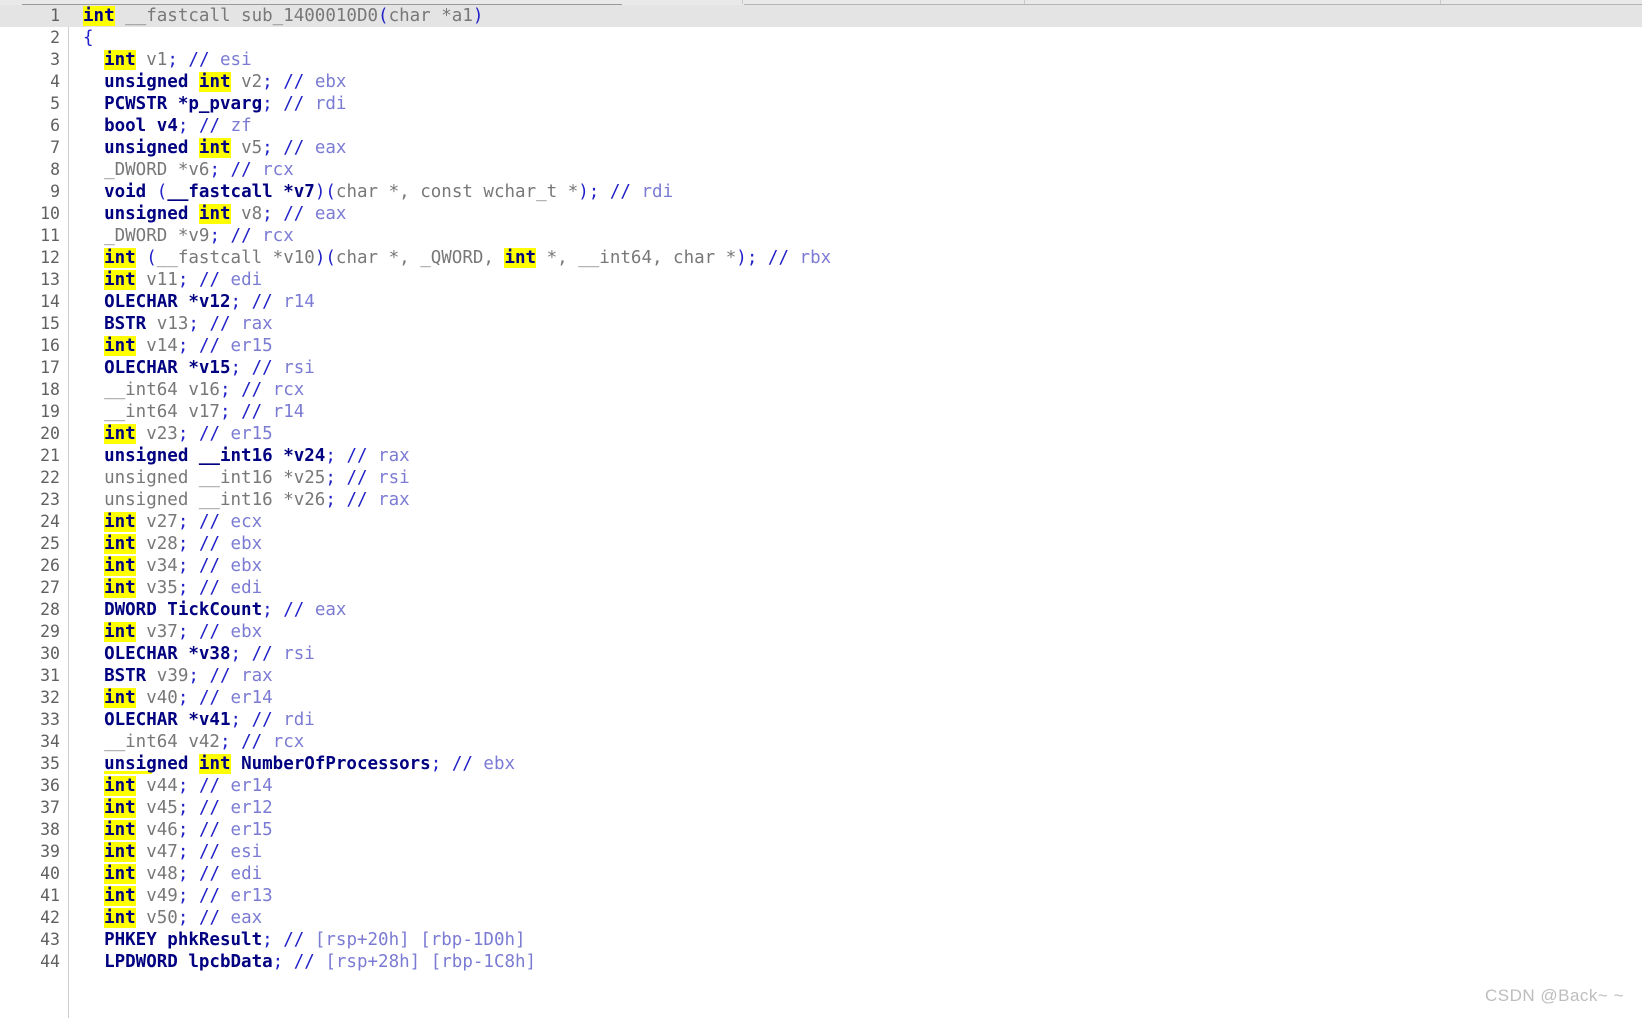 The height and width of the screenshot is (1018, 1642). I want to click on code-line: 27 int v35; // edi, so click(821, 588).